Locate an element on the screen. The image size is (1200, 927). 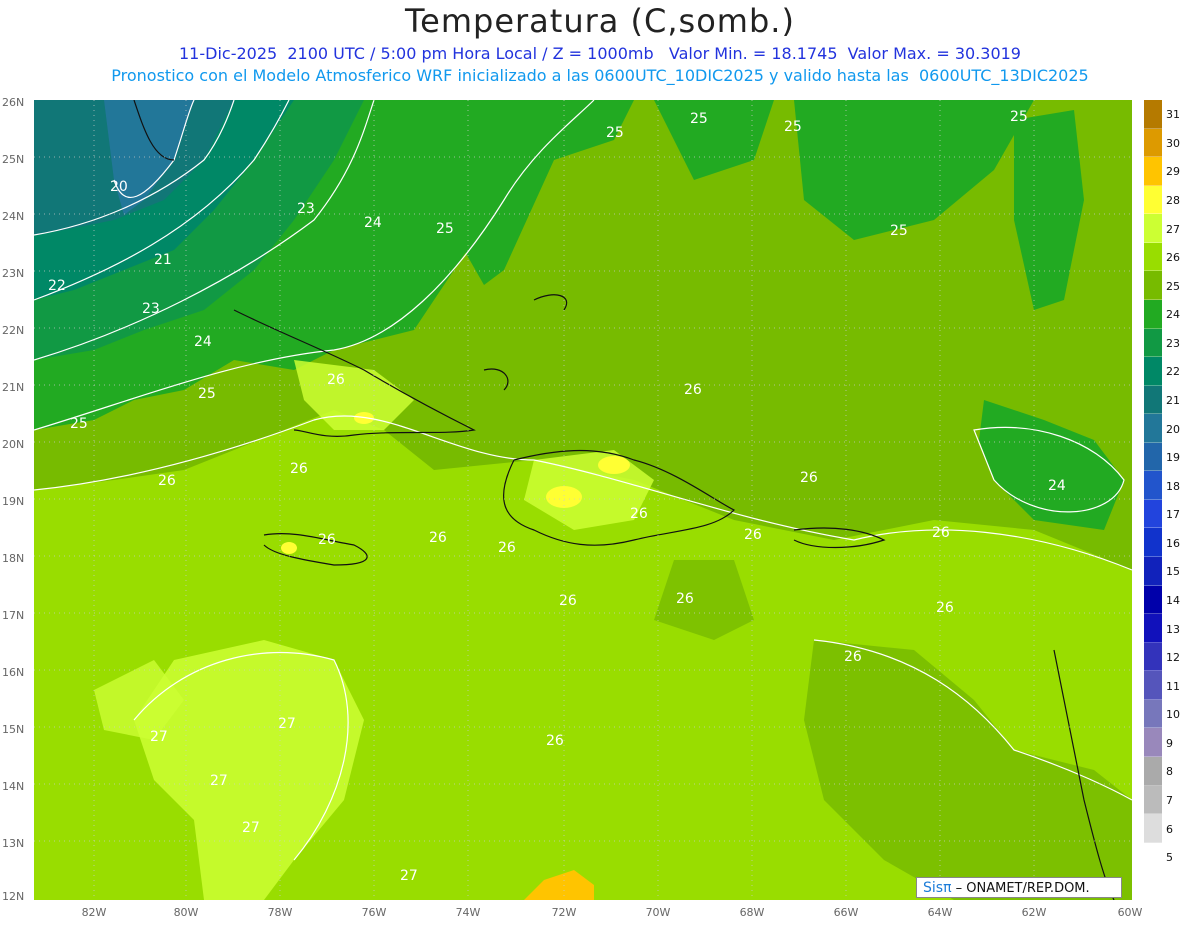
colorbar-label: 15 is located at coordinates (1173, 572).